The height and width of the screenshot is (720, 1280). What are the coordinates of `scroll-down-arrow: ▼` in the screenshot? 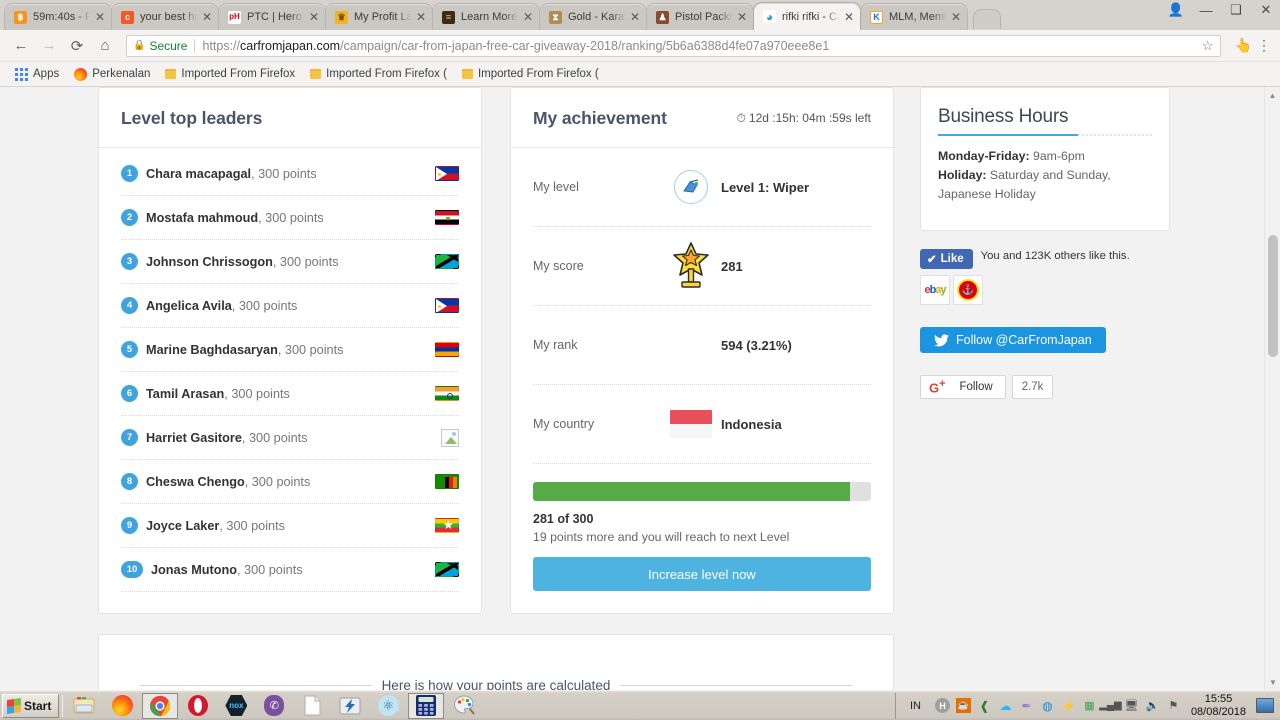 It's located at (1272, 682).